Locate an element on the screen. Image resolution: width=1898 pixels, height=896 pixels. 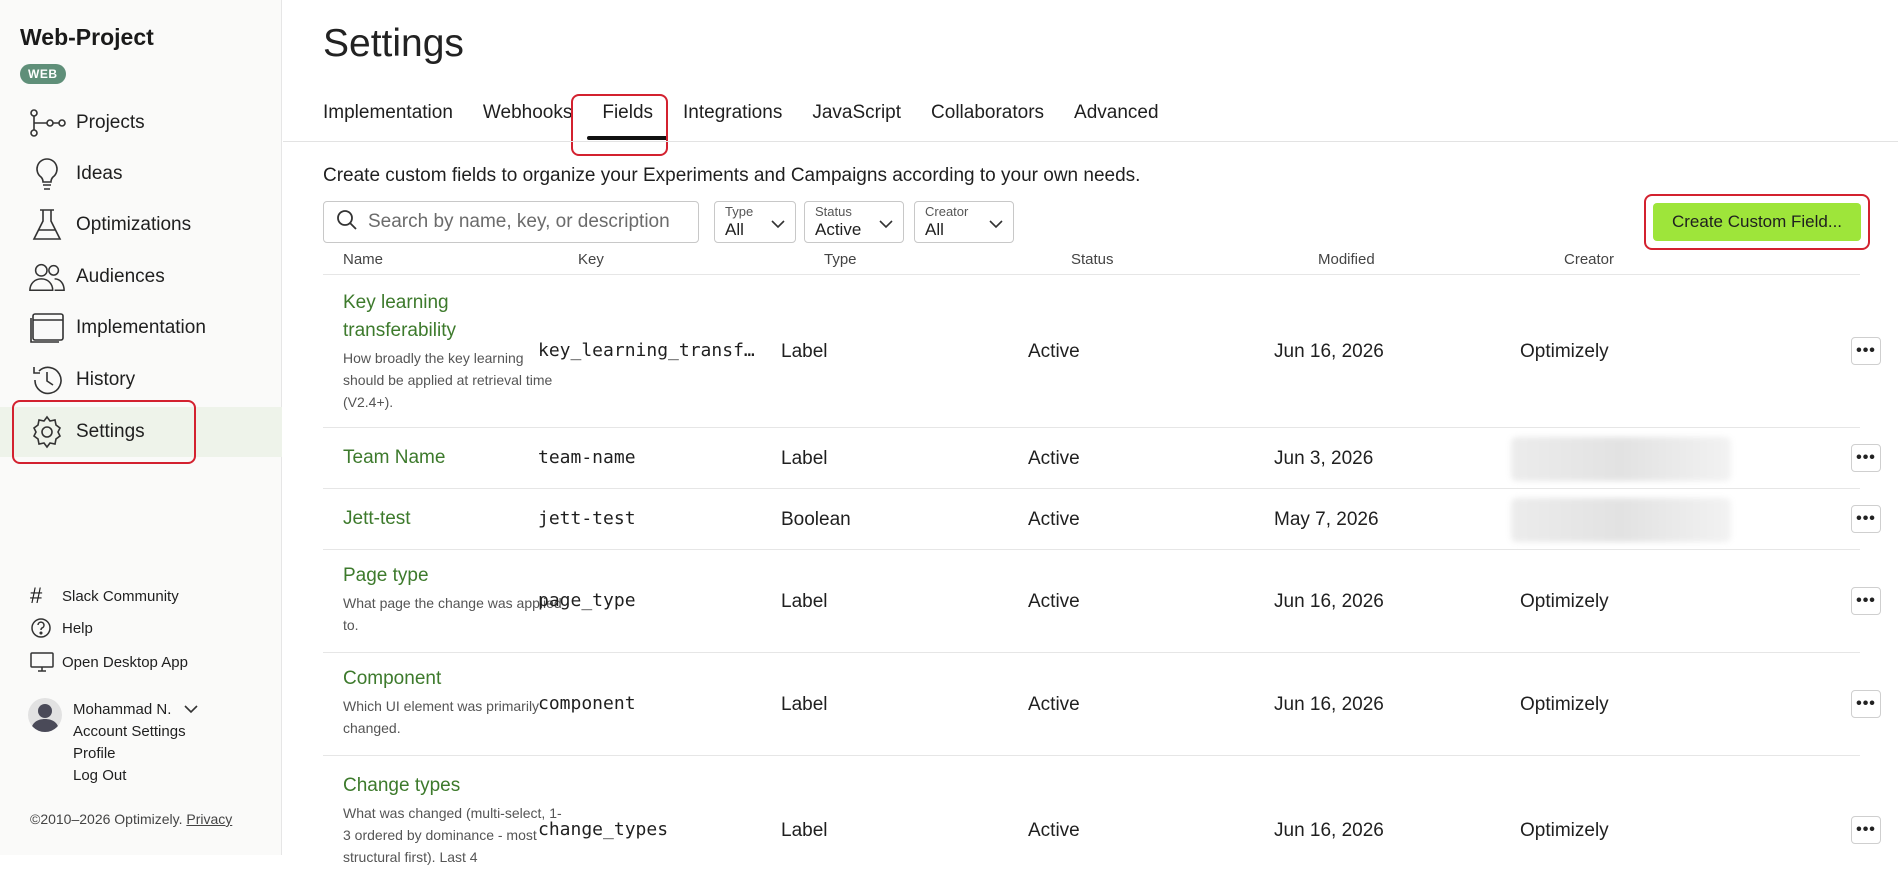
search-icon is located at coordinates (347, 222).